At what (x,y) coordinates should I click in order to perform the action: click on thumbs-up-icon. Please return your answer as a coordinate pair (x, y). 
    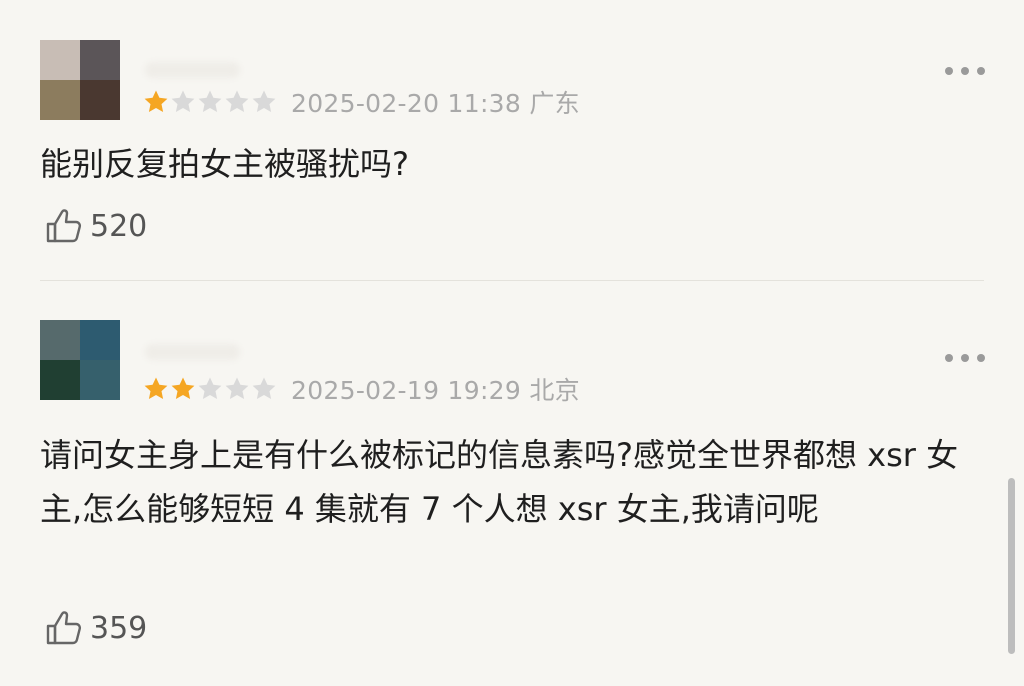
    Looking at the image, I should click on (64, 628).